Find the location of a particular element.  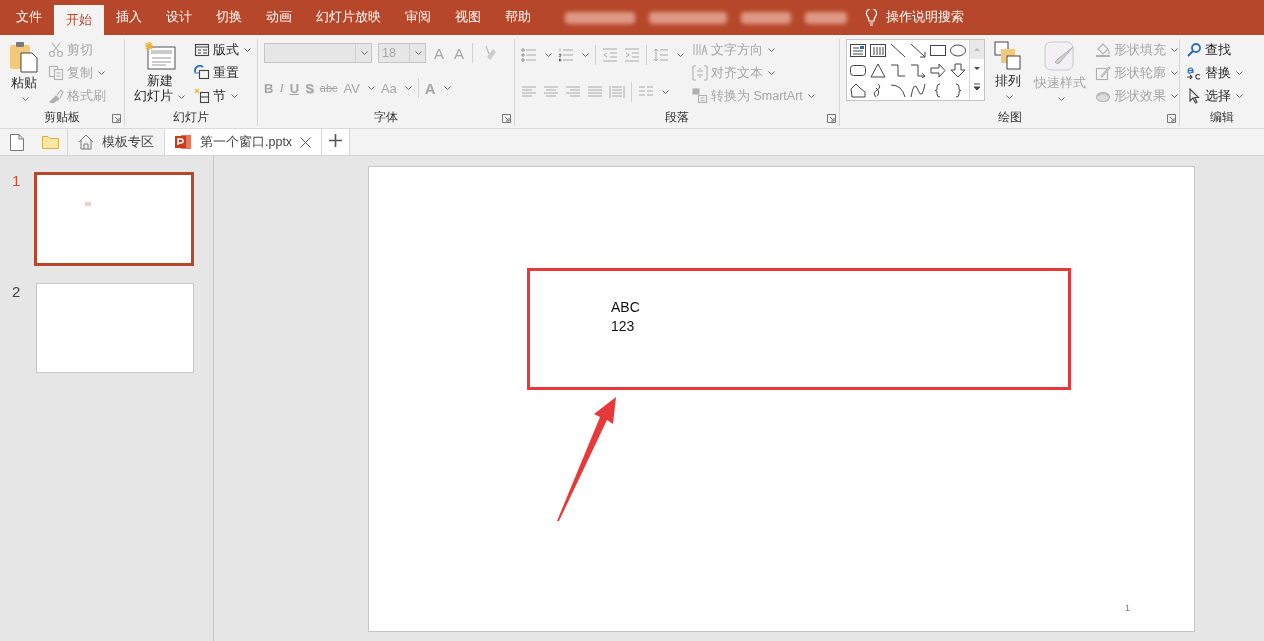

group-label: 段落 is located at coordinates (677, 117).